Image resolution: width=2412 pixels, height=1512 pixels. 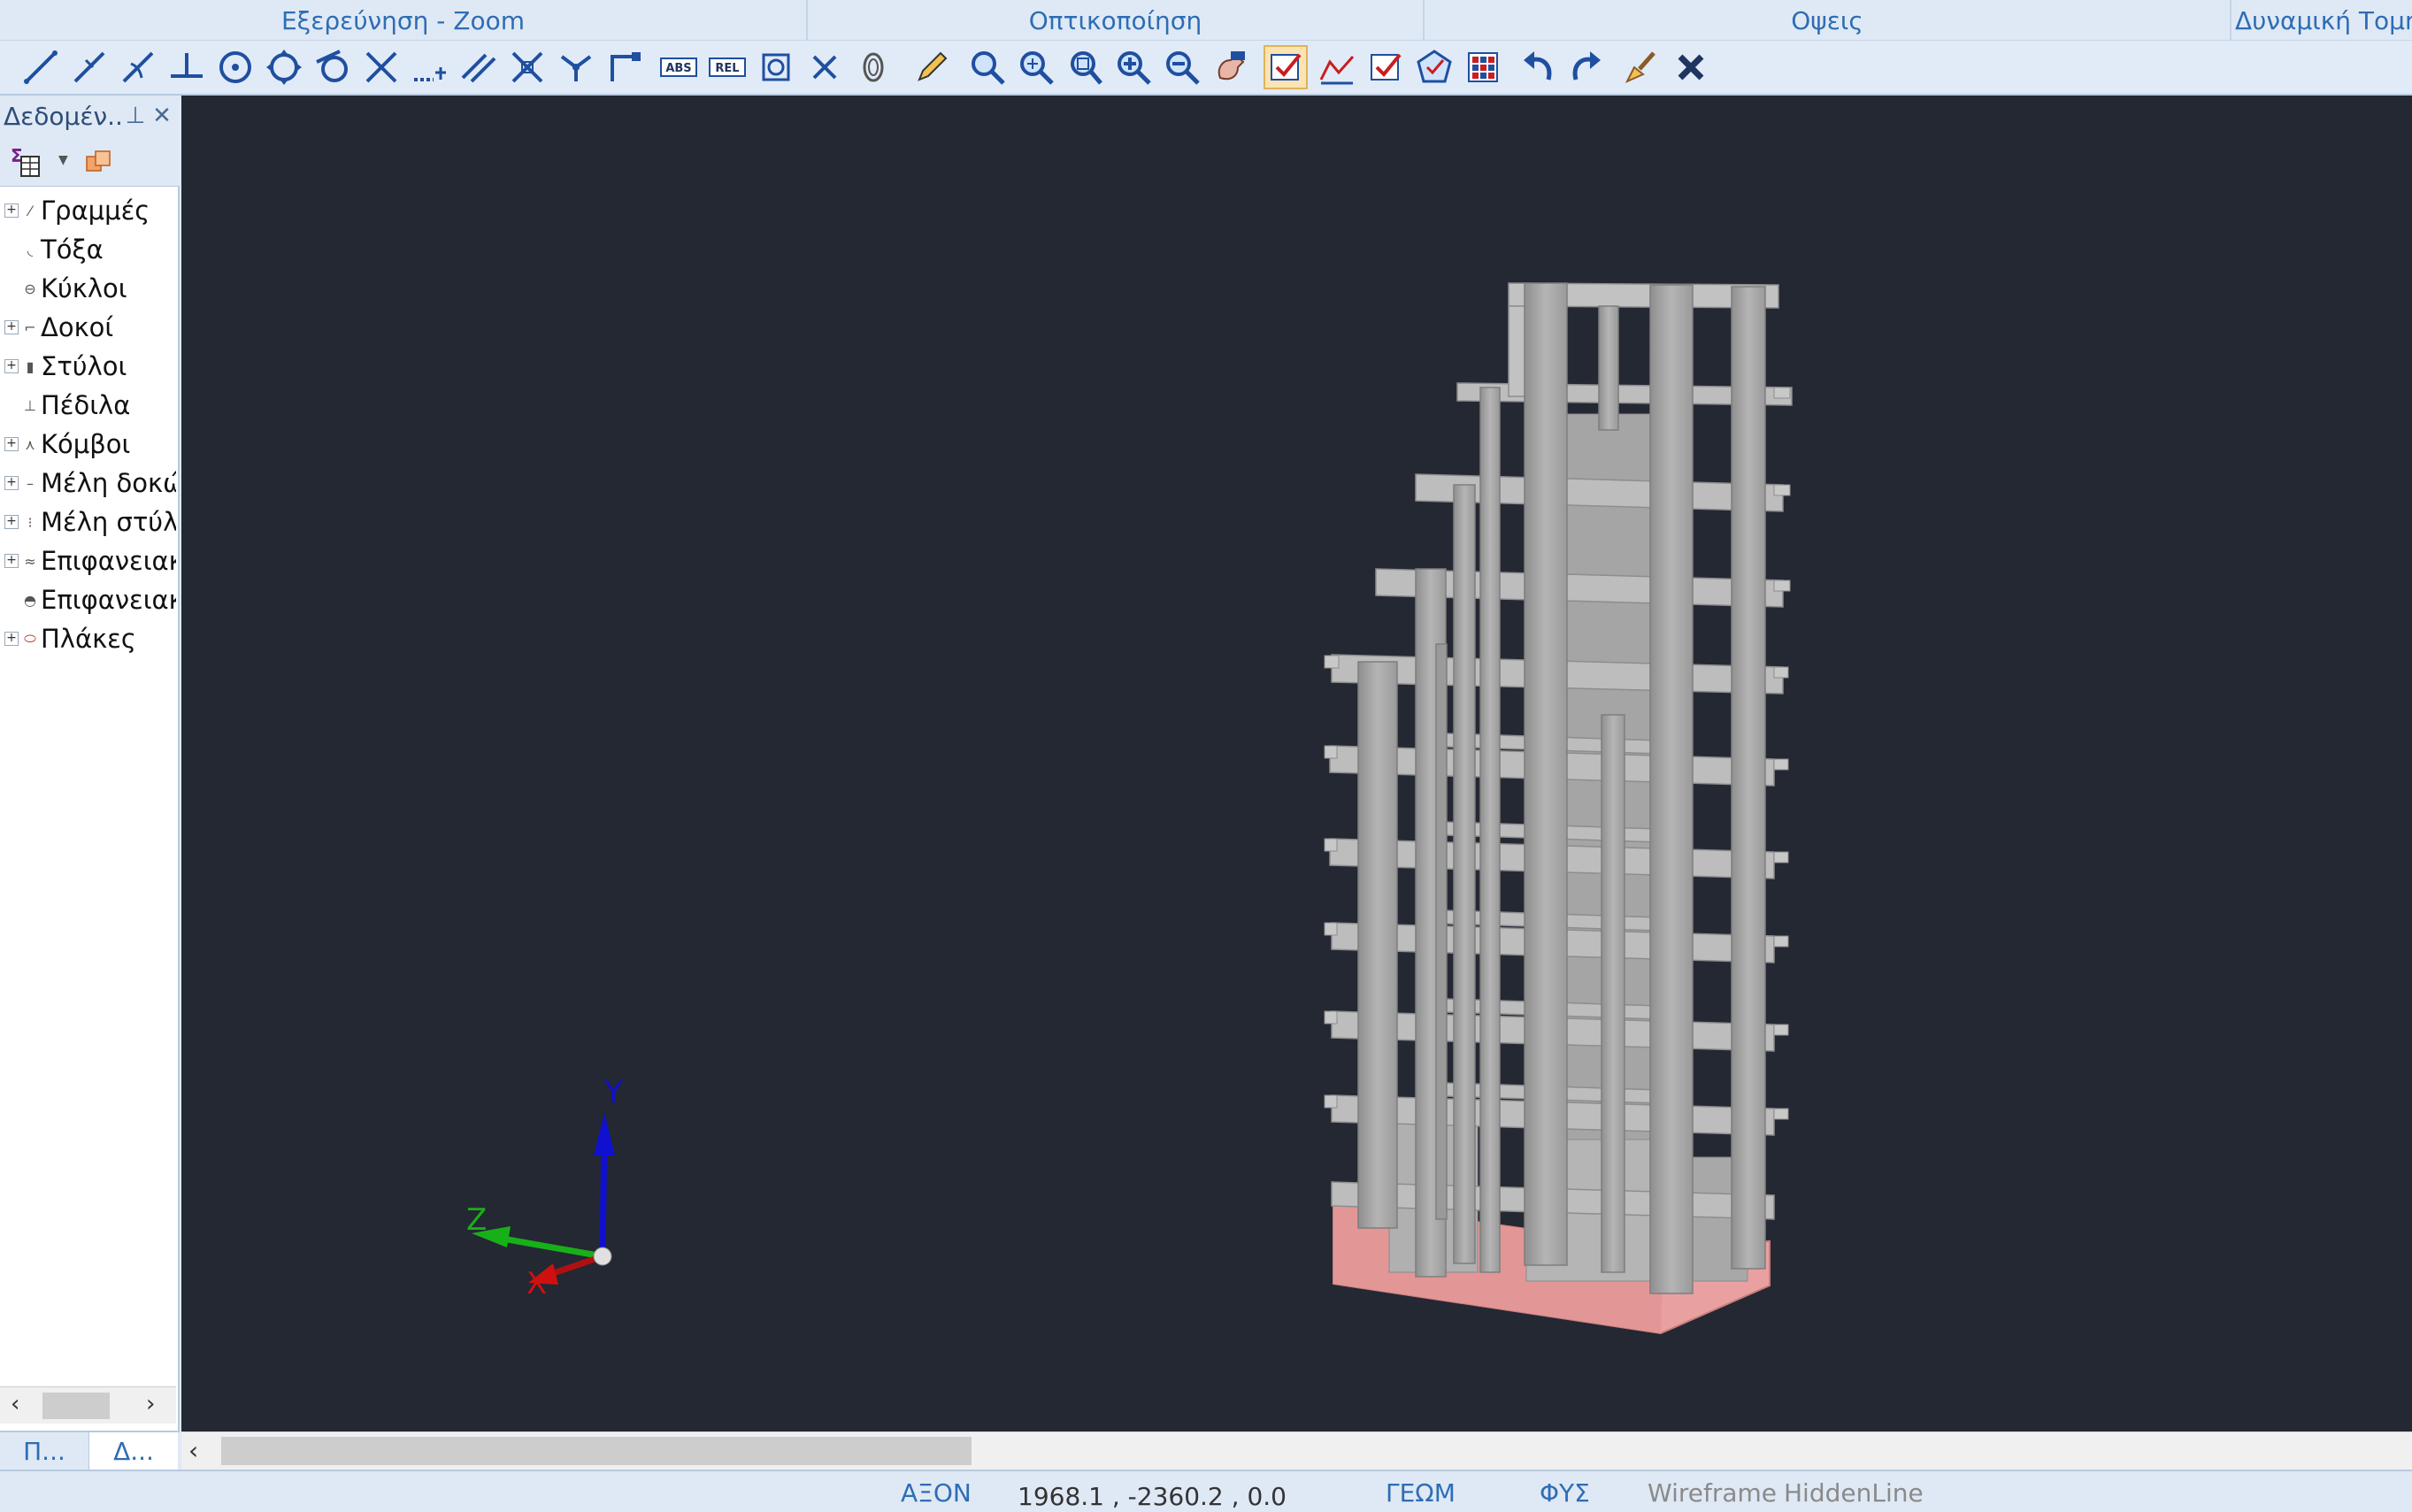 I want to click on zoom-button, so click(x=987, y=67).